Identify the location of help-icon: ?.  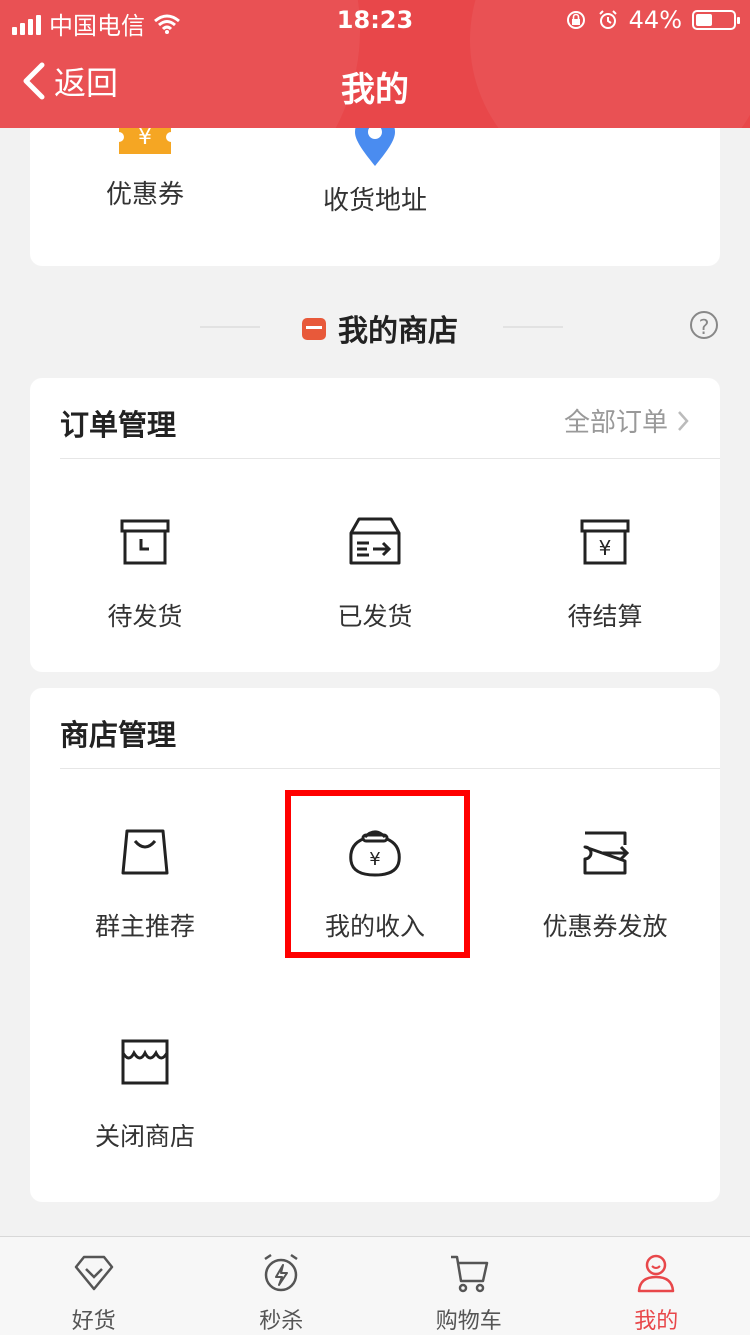
(704, 325).